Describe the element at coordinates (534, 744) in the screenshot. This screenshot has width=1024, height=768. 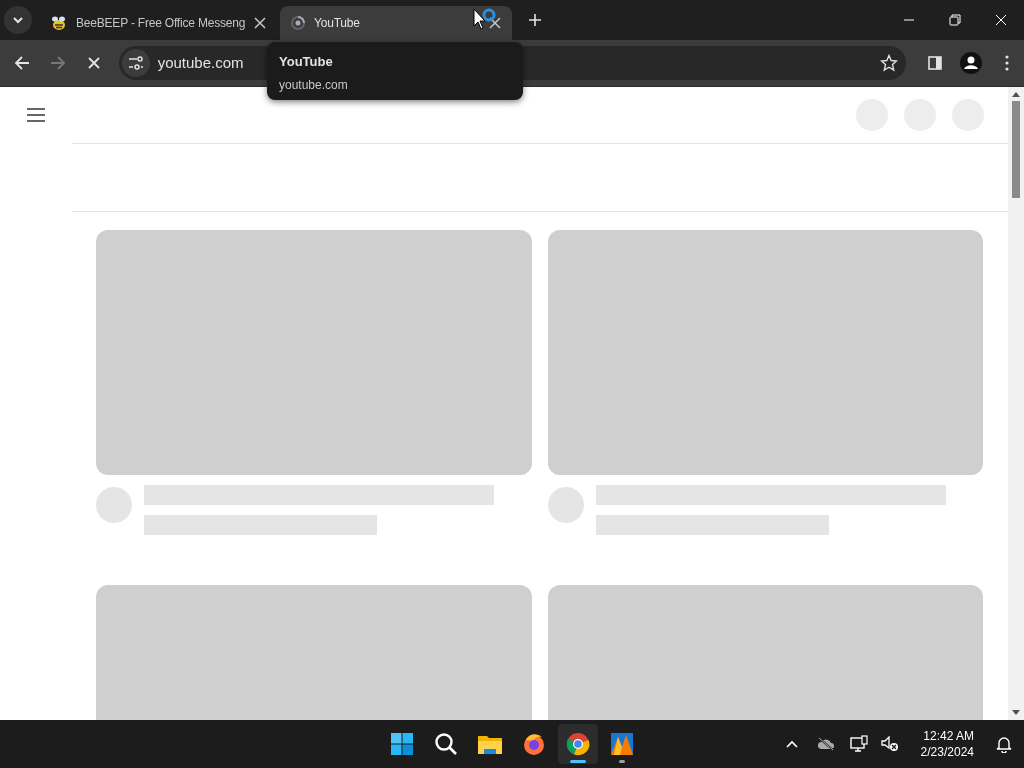
I see `firefox-icon` at that location.